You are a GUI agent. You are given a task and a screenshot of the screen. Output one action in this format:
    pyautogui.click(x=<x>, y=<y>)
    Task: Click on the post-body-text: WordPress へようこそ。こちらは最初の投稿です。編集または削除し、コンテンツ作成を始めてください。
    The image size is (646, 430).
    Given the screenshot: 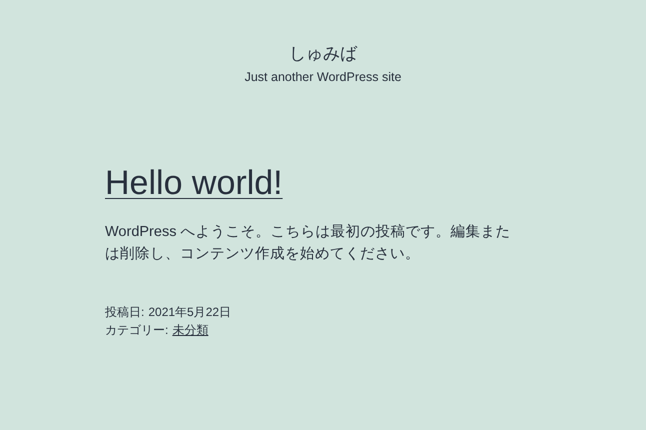 What is the action you would take?
    pyautogui.click(x=308, y=243)
    